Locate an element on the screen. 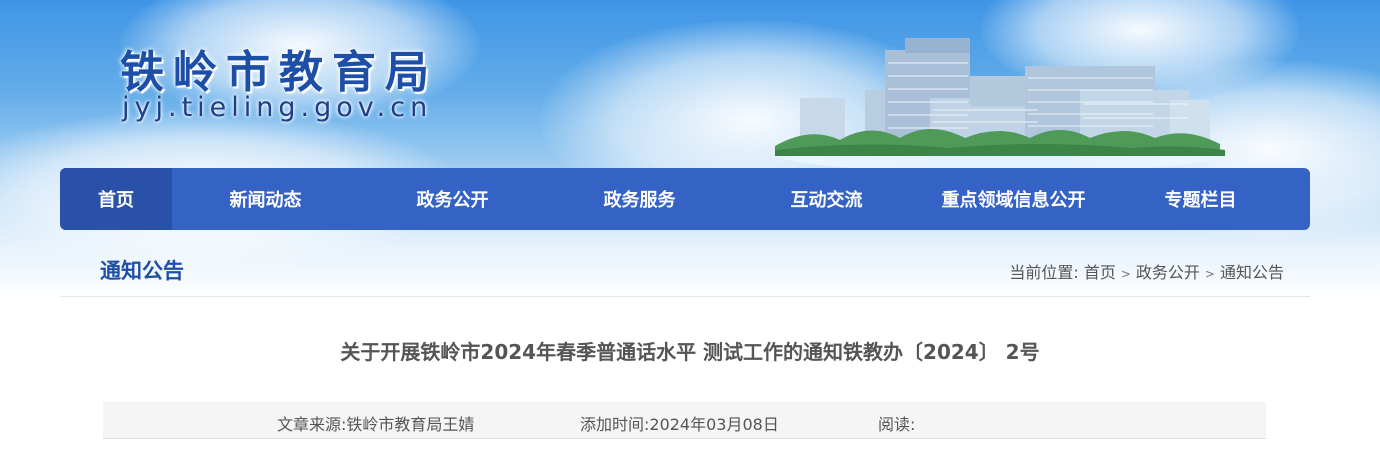  site-domain: jyj.tieling.gov.cn is located at coordinates (277, 107).